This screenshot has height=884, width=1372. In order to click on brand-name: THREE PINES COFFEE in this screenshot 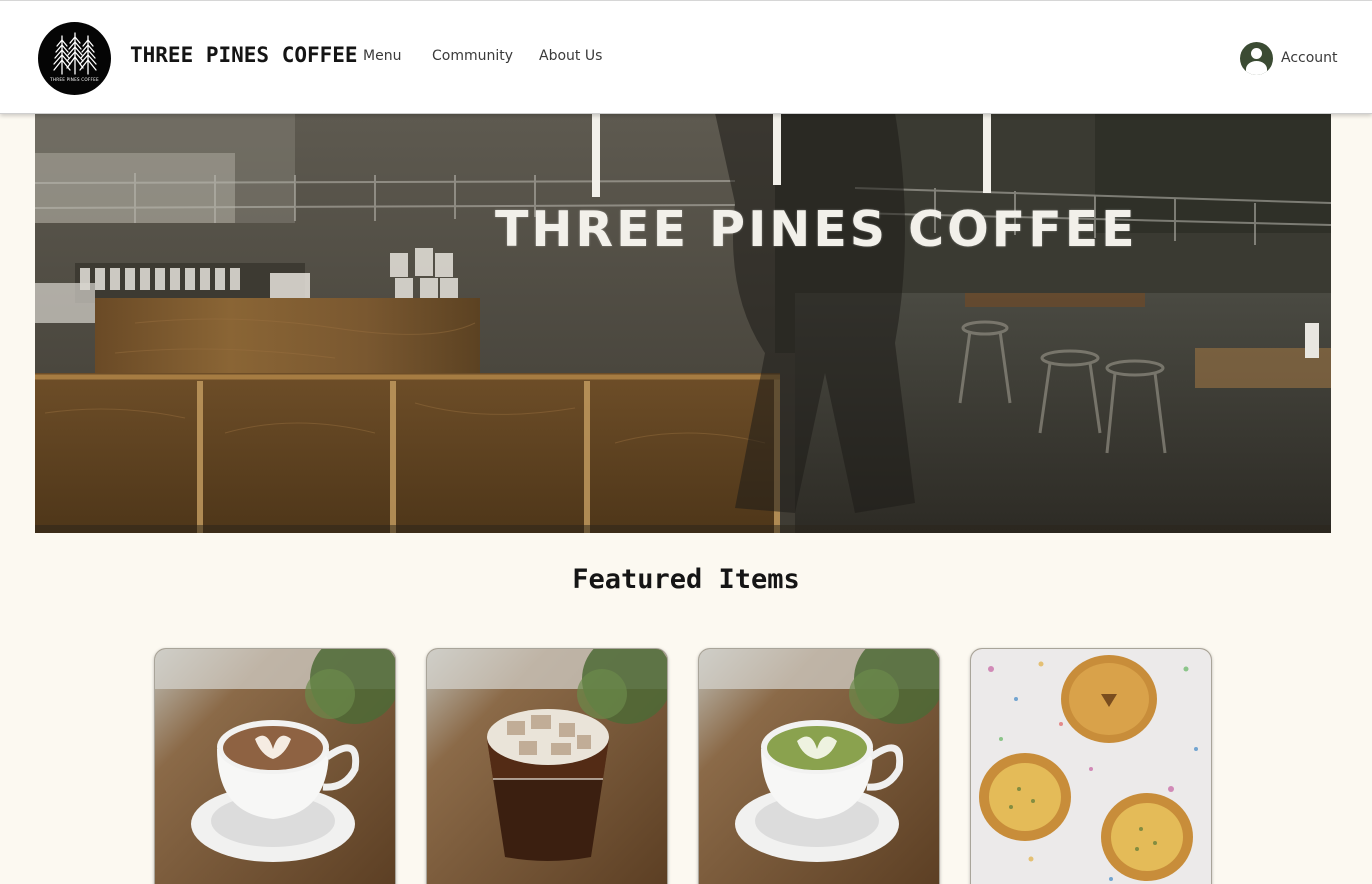, I will do `click(244, 55)`.